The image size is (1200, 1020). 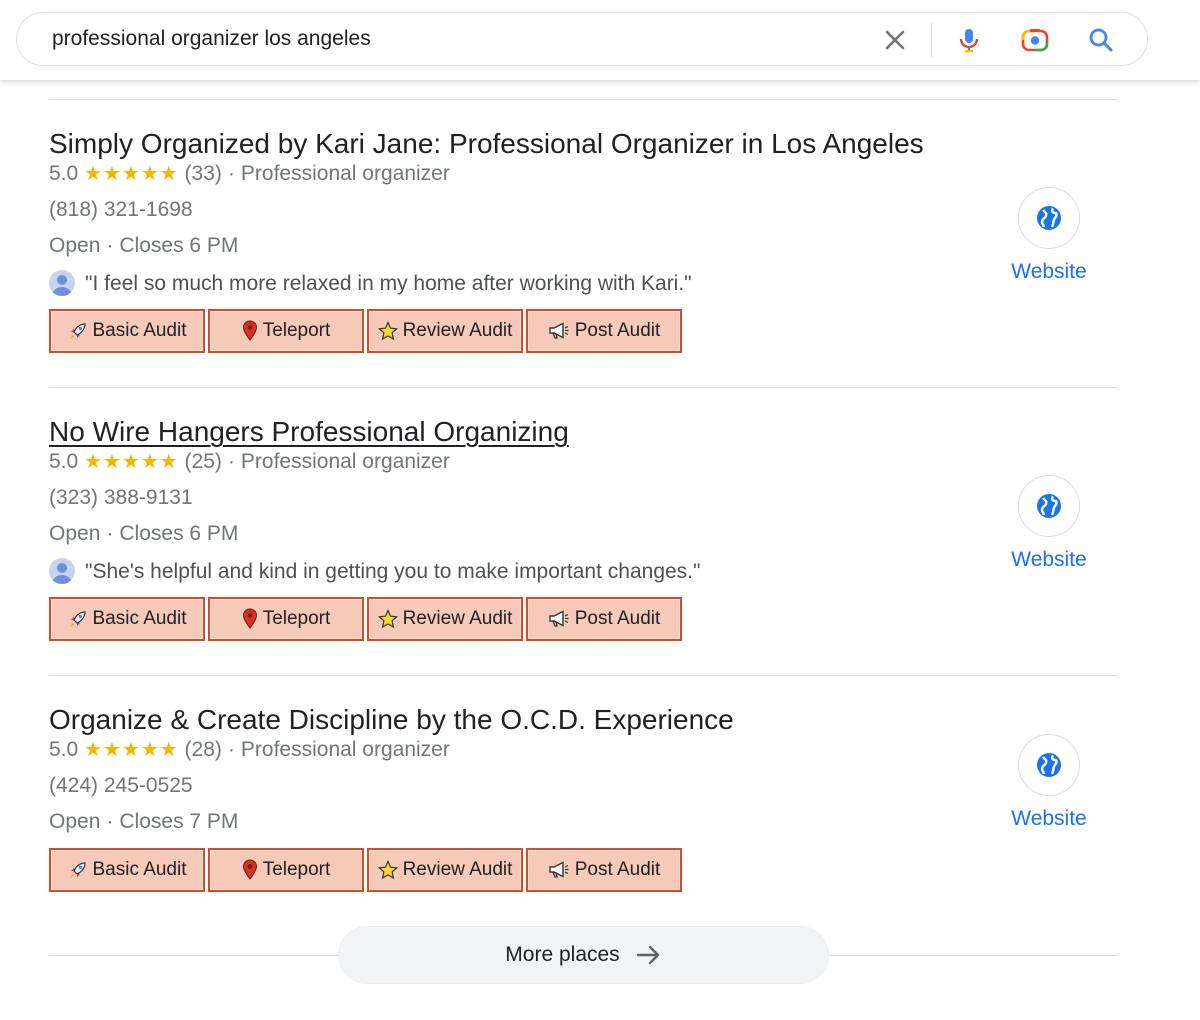 I want to click on place-rating-row: 5.0 ★★★★★ (28) · Professional organizer, so click(x=249, y=750).